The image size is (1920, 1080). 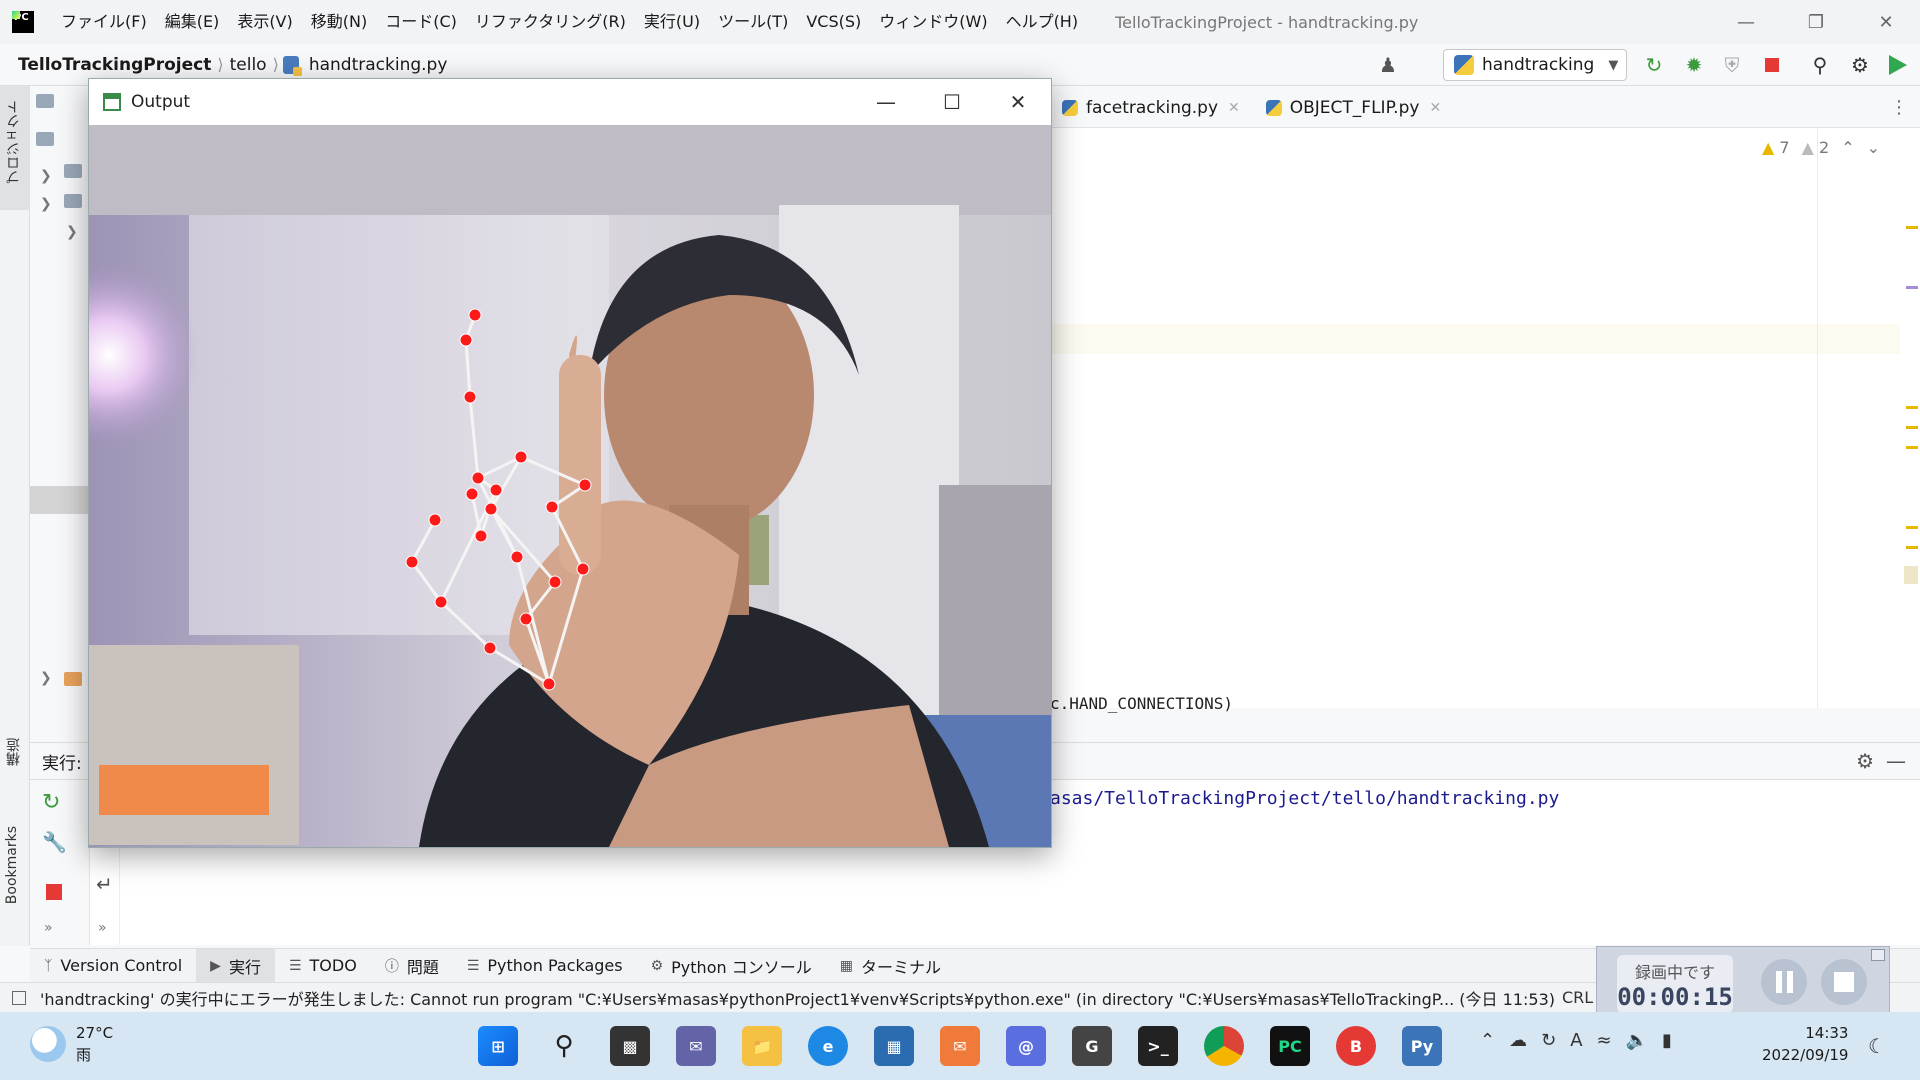 I want to click on store-icon: ▦, so click(x=894, y=1046).